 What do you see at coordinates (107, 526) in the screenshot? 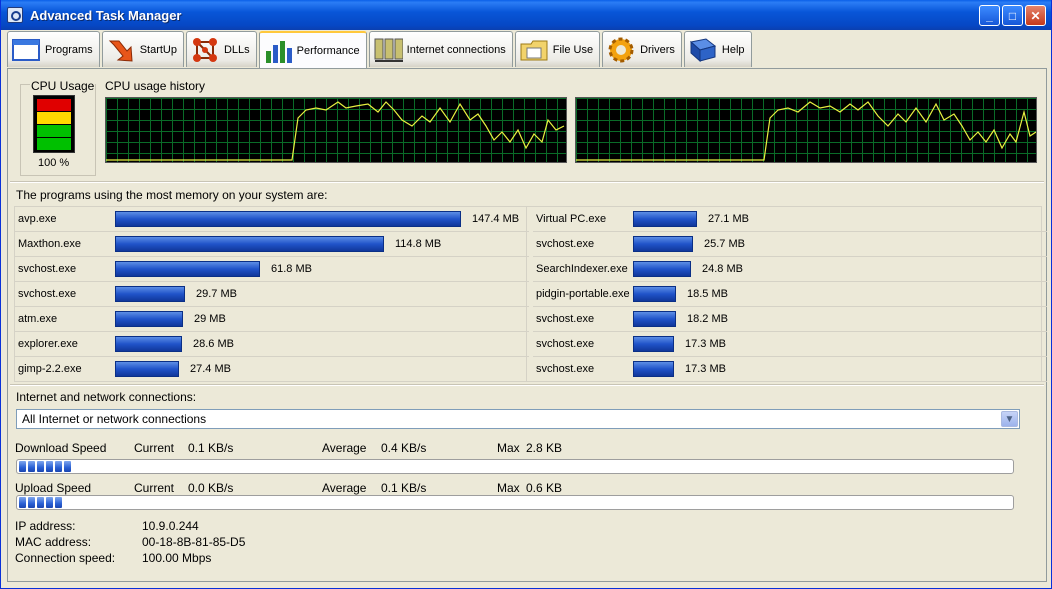
I see `ip-address-row: IP address: 10.9.0.244` at bounding box center [107, 526].